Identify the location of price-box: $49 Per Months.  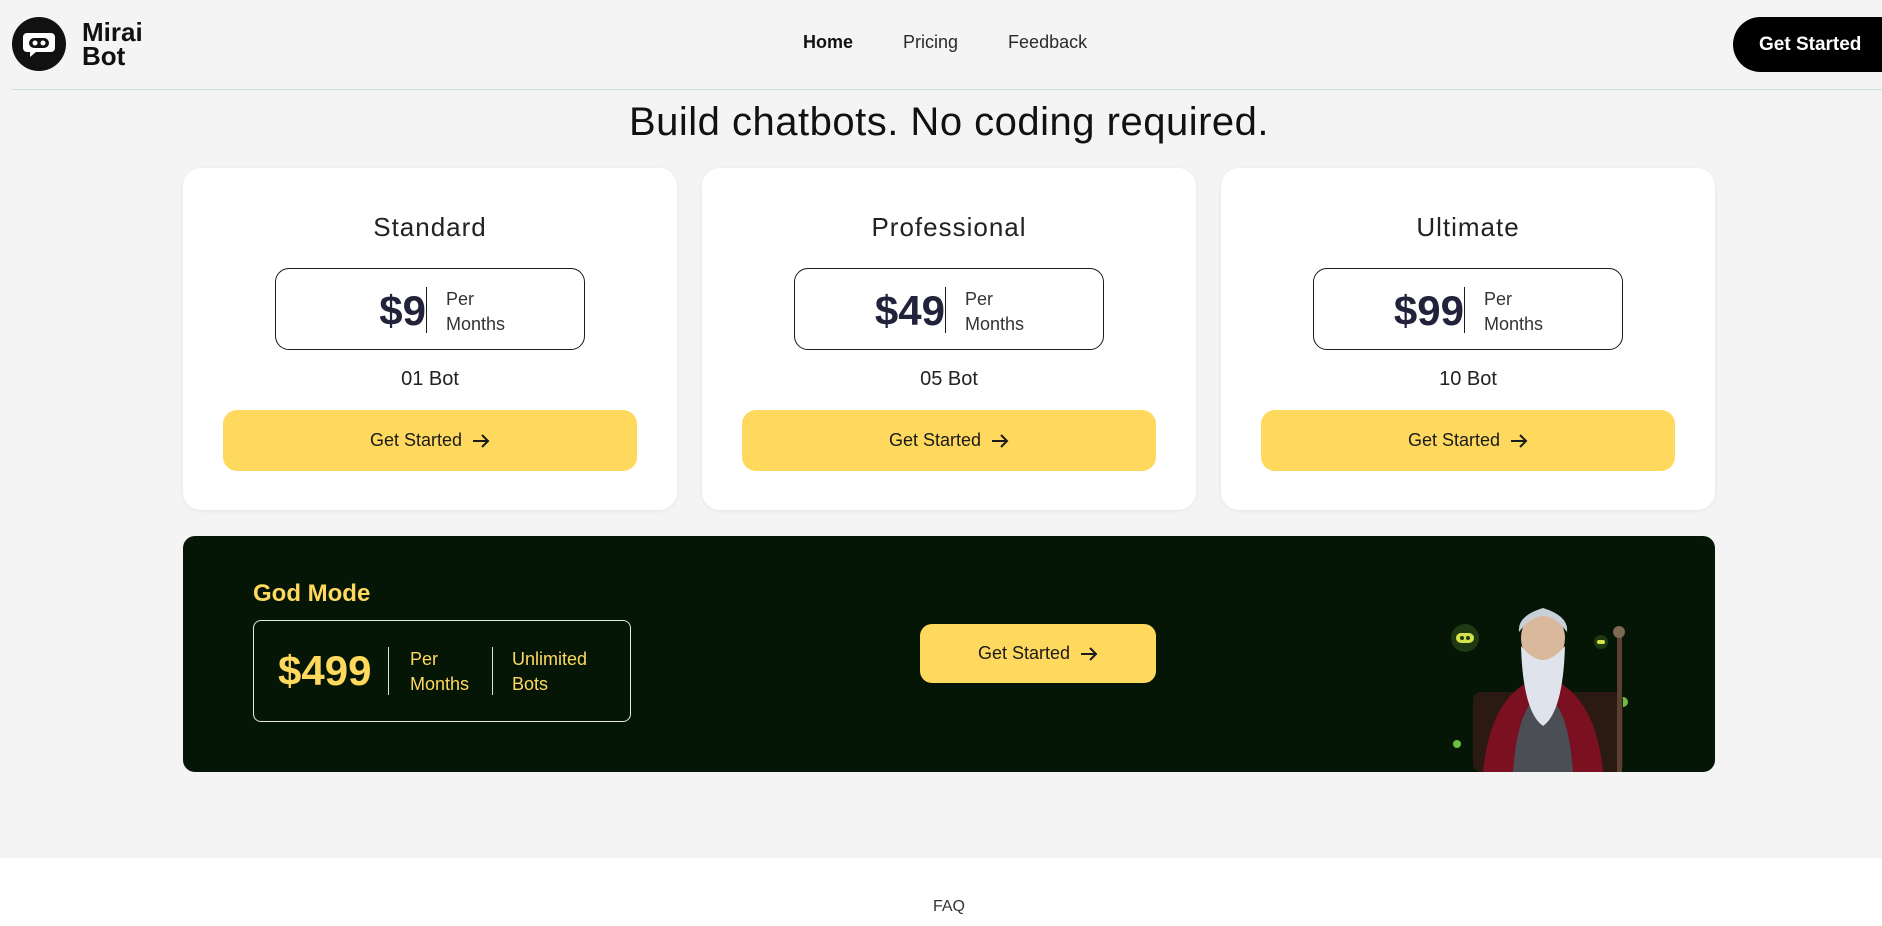
(949, 309).